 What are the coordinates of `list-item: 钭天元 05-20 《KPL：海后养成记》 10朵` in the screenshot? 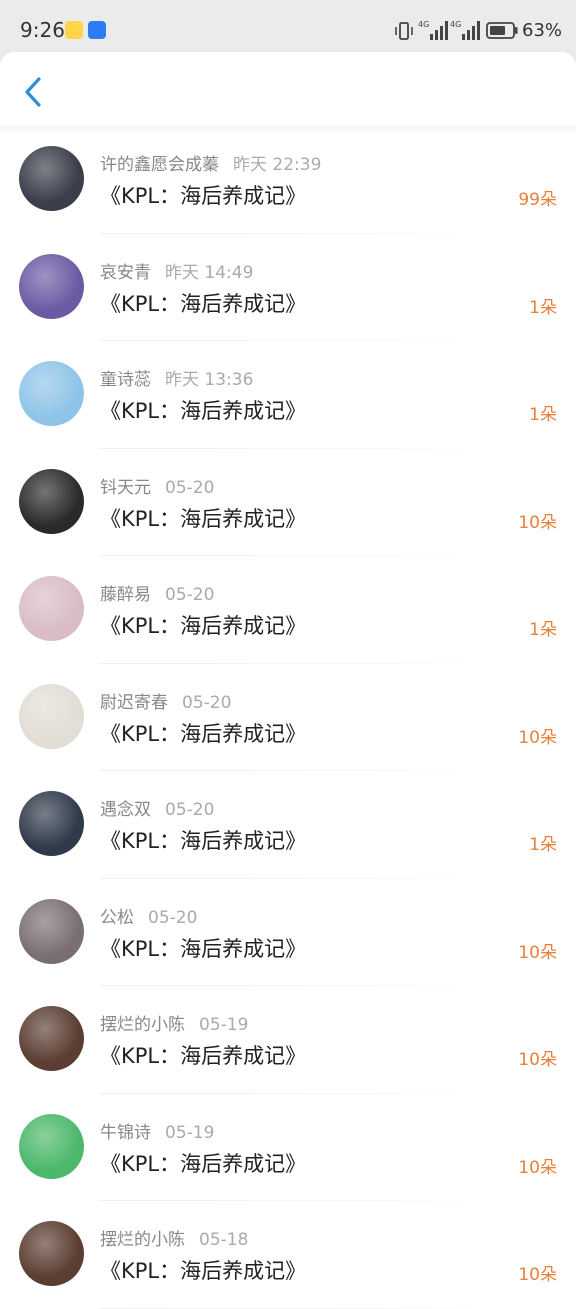 It's located at (288, 502).